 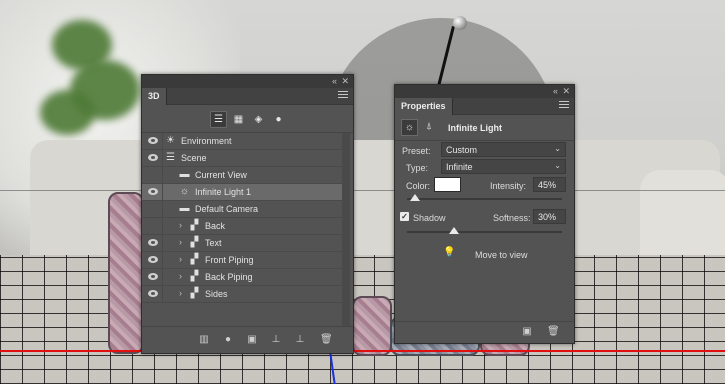 I want to click on intensity-slider-track, so click(x=484, y=199).